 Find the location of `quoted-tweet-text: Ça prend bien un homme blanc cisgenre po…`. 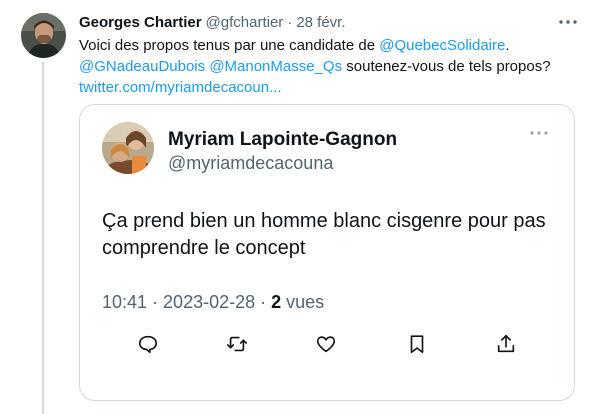

quoted-tweet-text: Ça prend bien un homme blanc cisgenre po… is located at coordinates (324, 234).